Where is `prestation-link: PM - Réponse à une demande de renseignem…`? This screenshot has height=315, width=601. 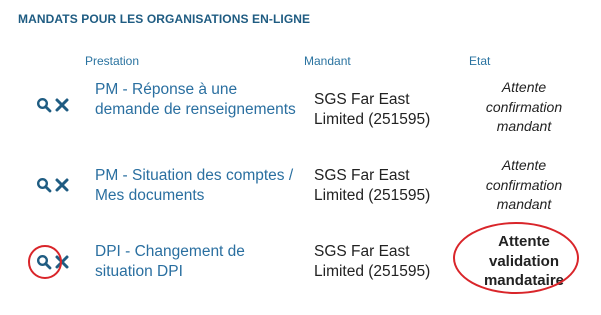 prestation-link: PM - Réponse à une demande de renseignem… is located at coordinates (197, 99).